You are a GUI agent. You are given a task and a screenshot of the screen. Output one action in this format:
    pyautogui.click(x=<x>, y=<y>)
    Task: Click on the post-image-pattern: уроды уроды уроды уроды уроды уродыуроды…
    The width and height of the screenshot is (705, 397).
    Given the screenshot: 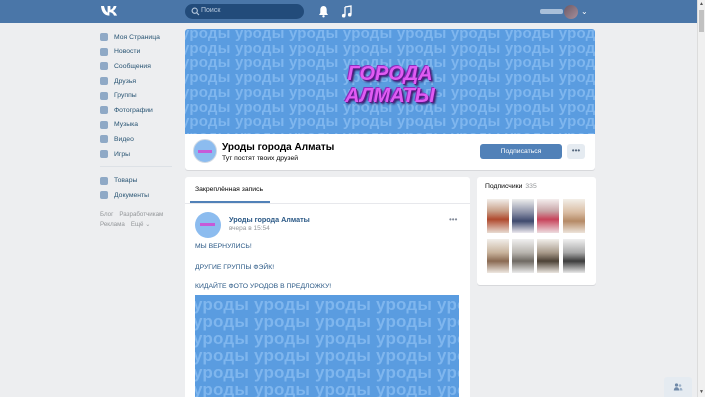 What is the action you would take?
    pyautogui.click(x=327, y=346)
    